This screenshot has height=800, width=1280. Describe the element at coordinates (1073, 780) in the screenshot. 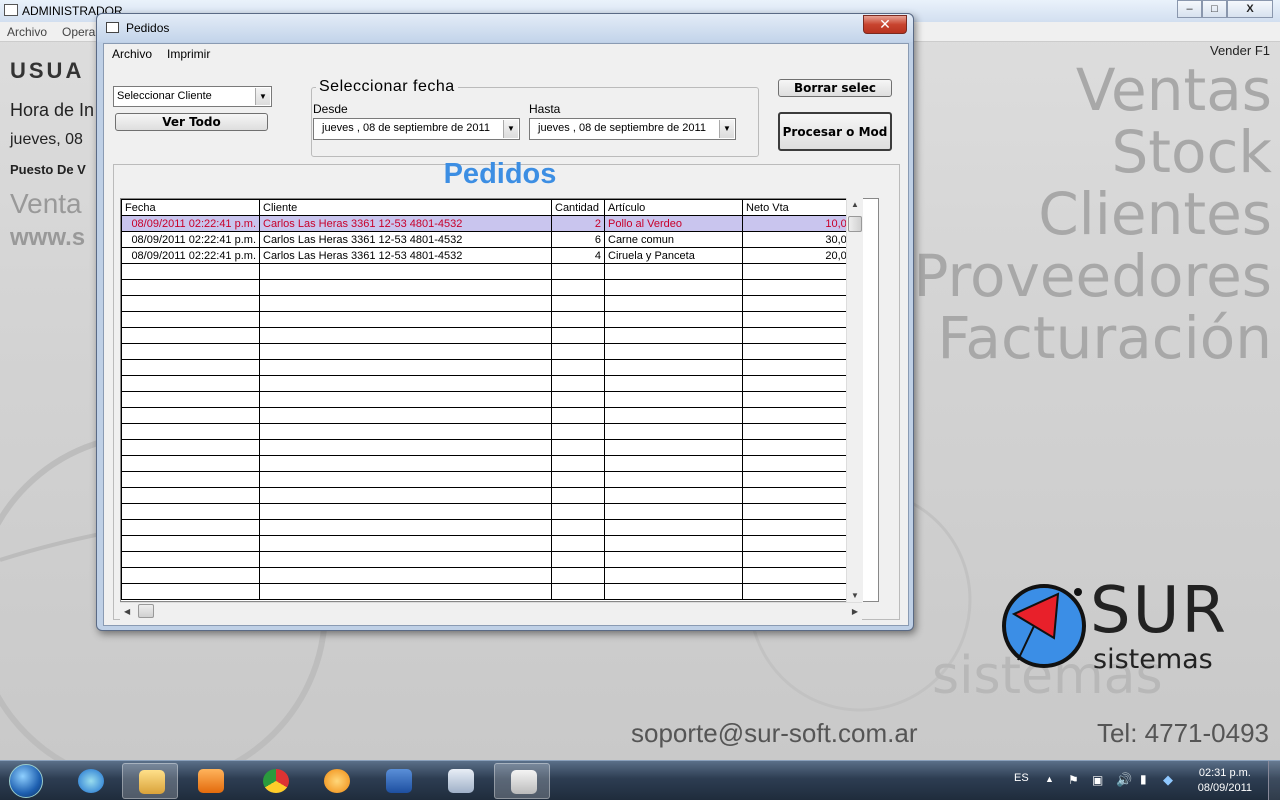

I see `flag-icon: ⚑` at that location.